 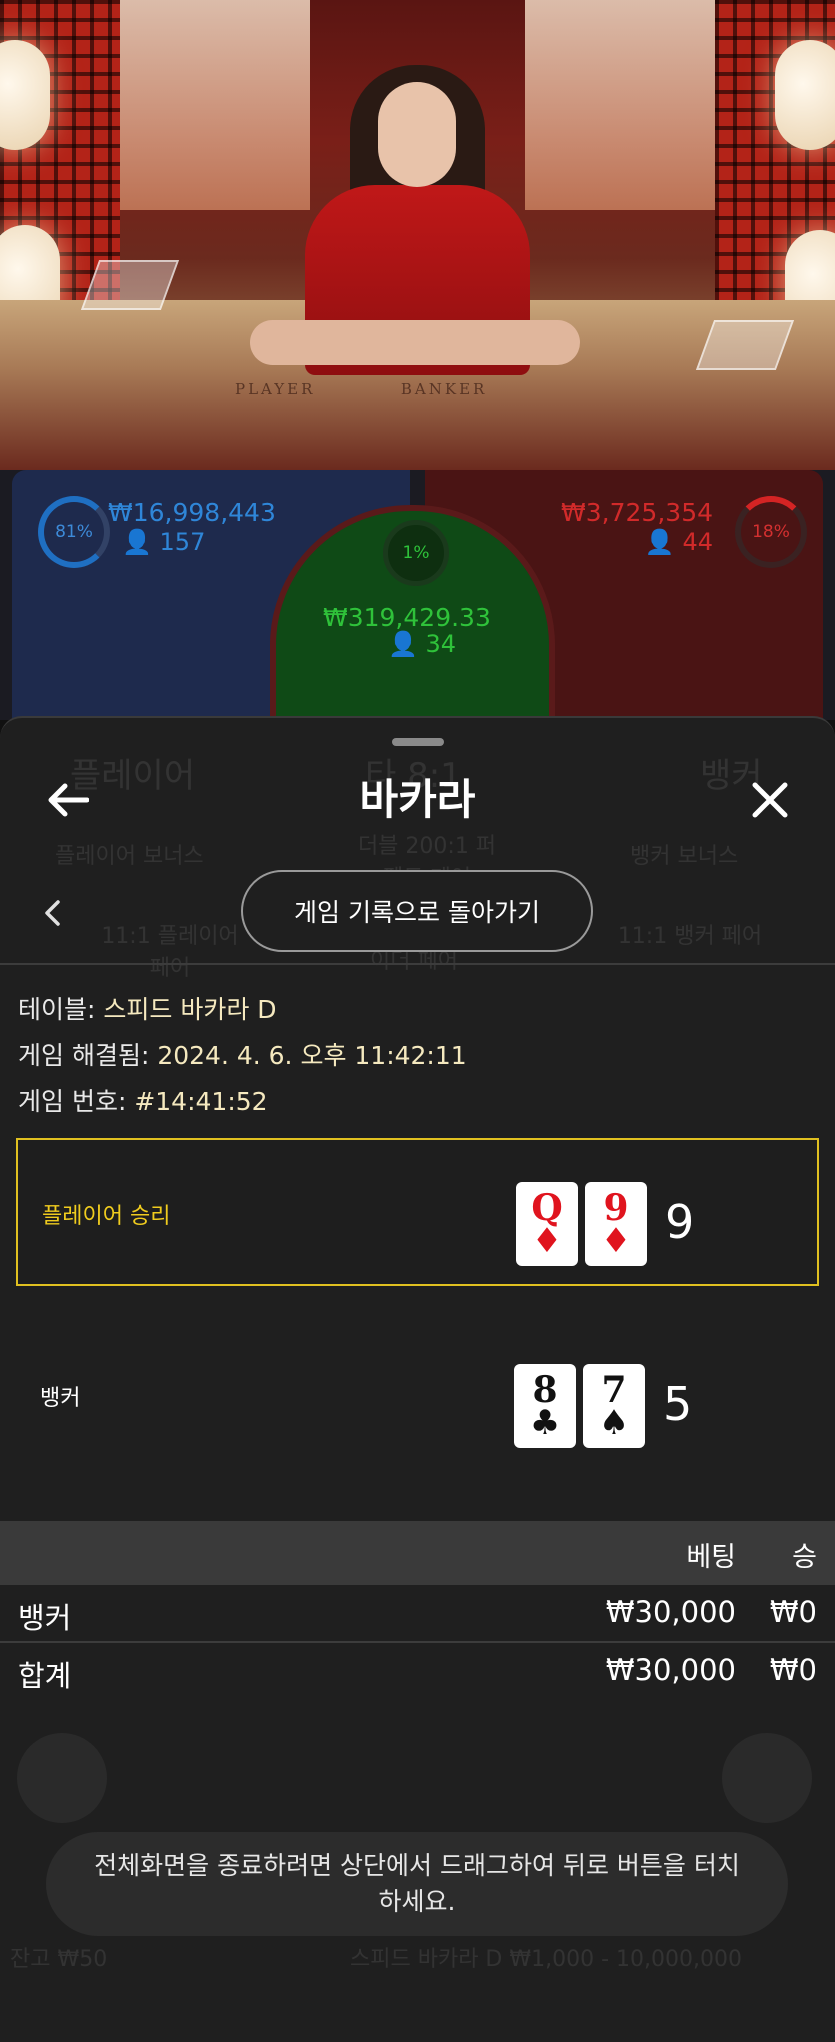 I want to click on back-to-history-button: 게임 기록으로 돌아가기, so click(x=417, y=911).